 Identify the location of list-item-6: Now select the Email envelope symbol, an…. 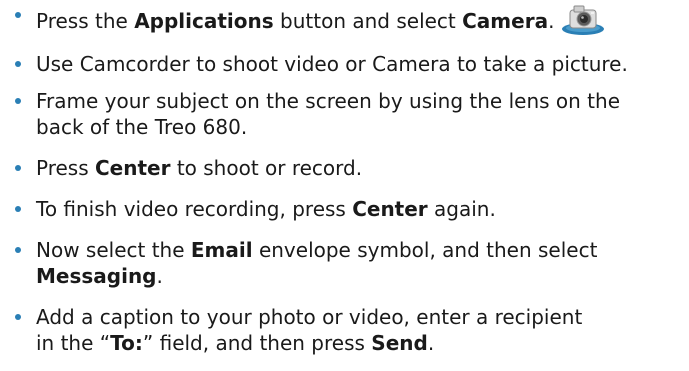
(351, 263).